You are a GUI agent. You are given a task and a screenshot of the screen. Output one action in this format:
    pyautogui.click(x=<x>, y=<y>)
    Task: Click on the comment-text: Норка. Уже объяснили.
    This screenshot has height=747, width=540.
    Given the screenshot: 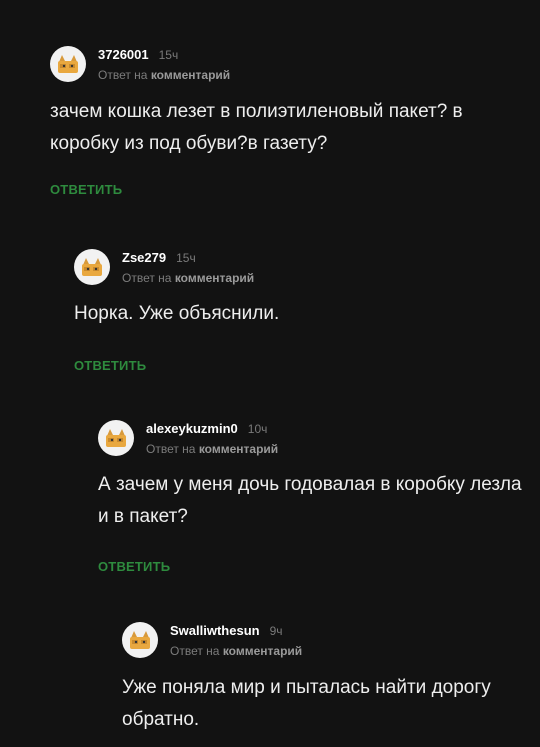 What is the action you would take?
    pyautogui.click(x=177, y=313)
    